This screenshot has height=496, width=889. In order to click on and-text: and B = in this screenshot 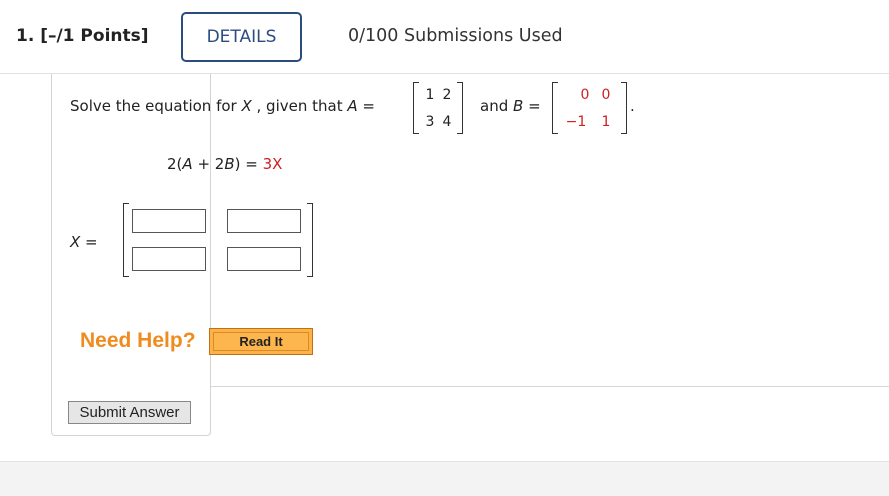, I will do `click(510, 106)`.